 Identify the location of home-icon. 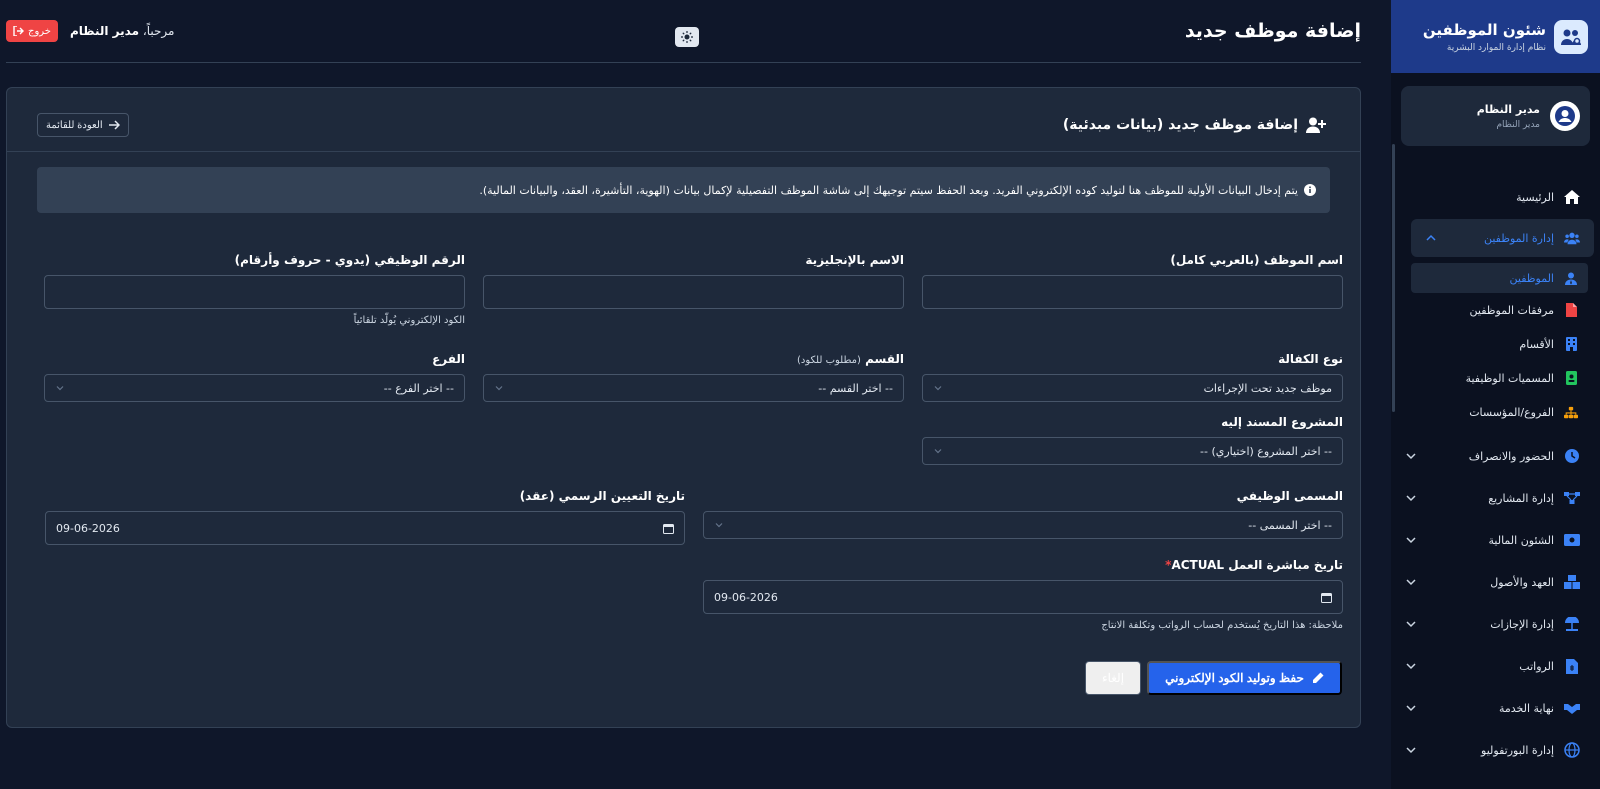
(1572, 197).